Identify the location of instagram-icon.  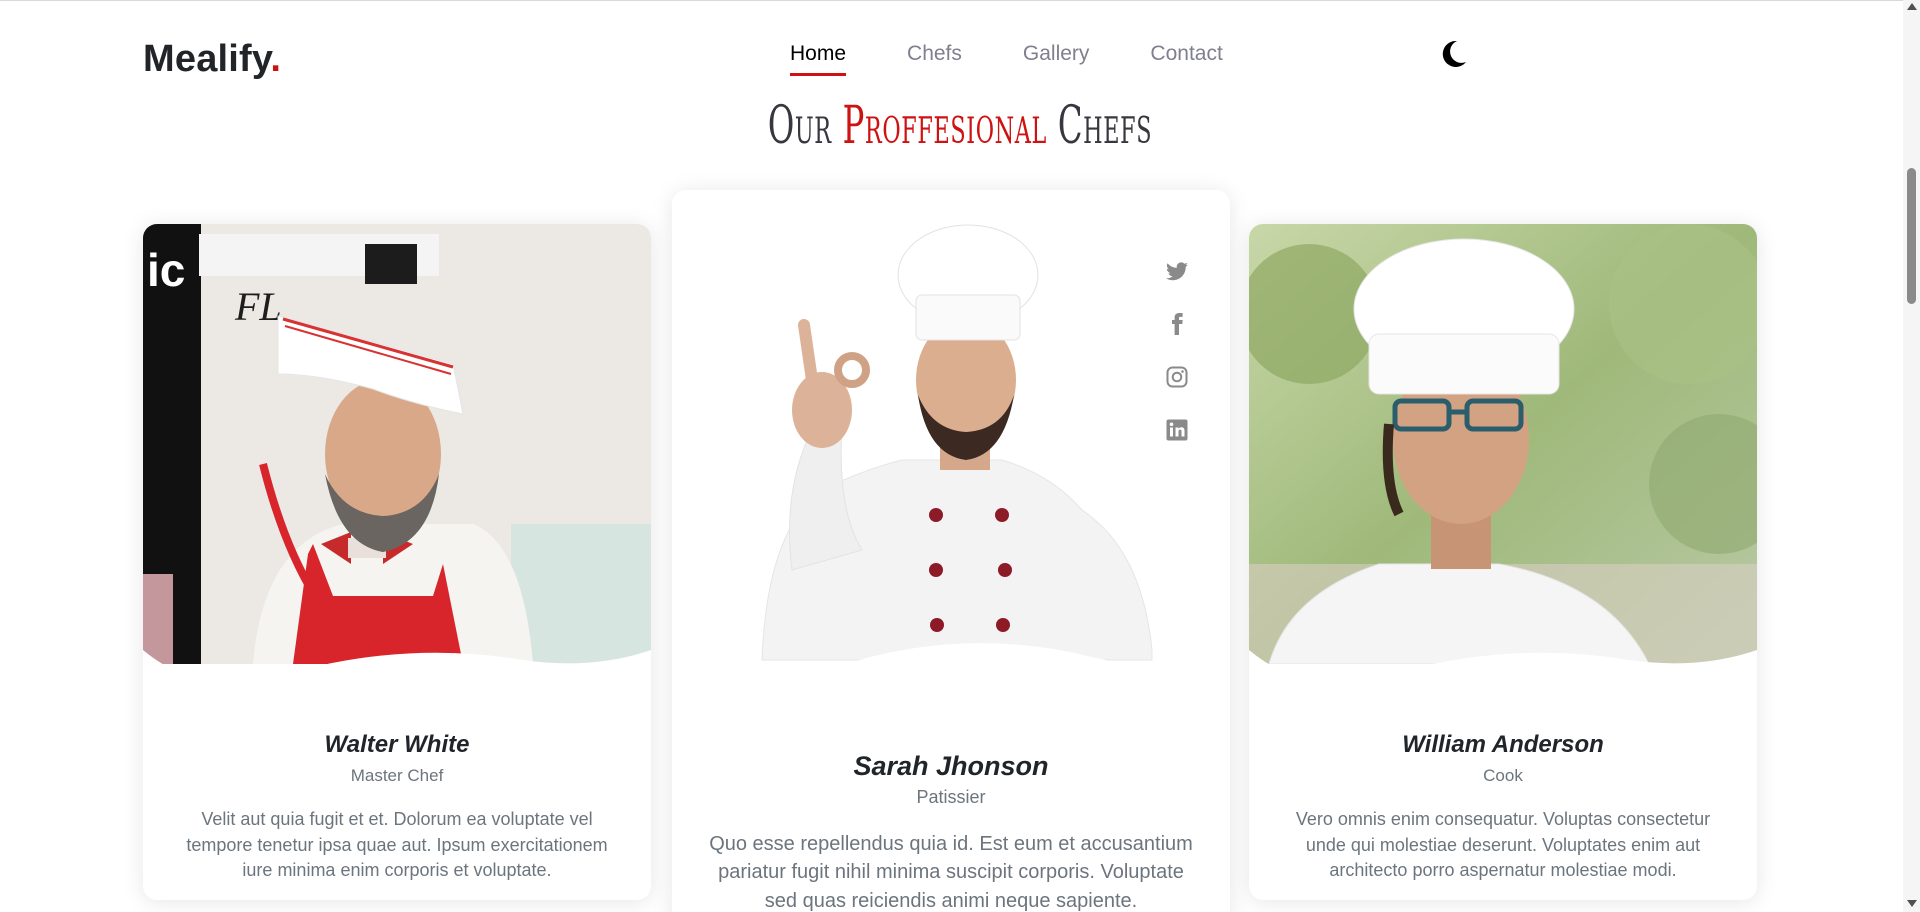
(1177, 377).